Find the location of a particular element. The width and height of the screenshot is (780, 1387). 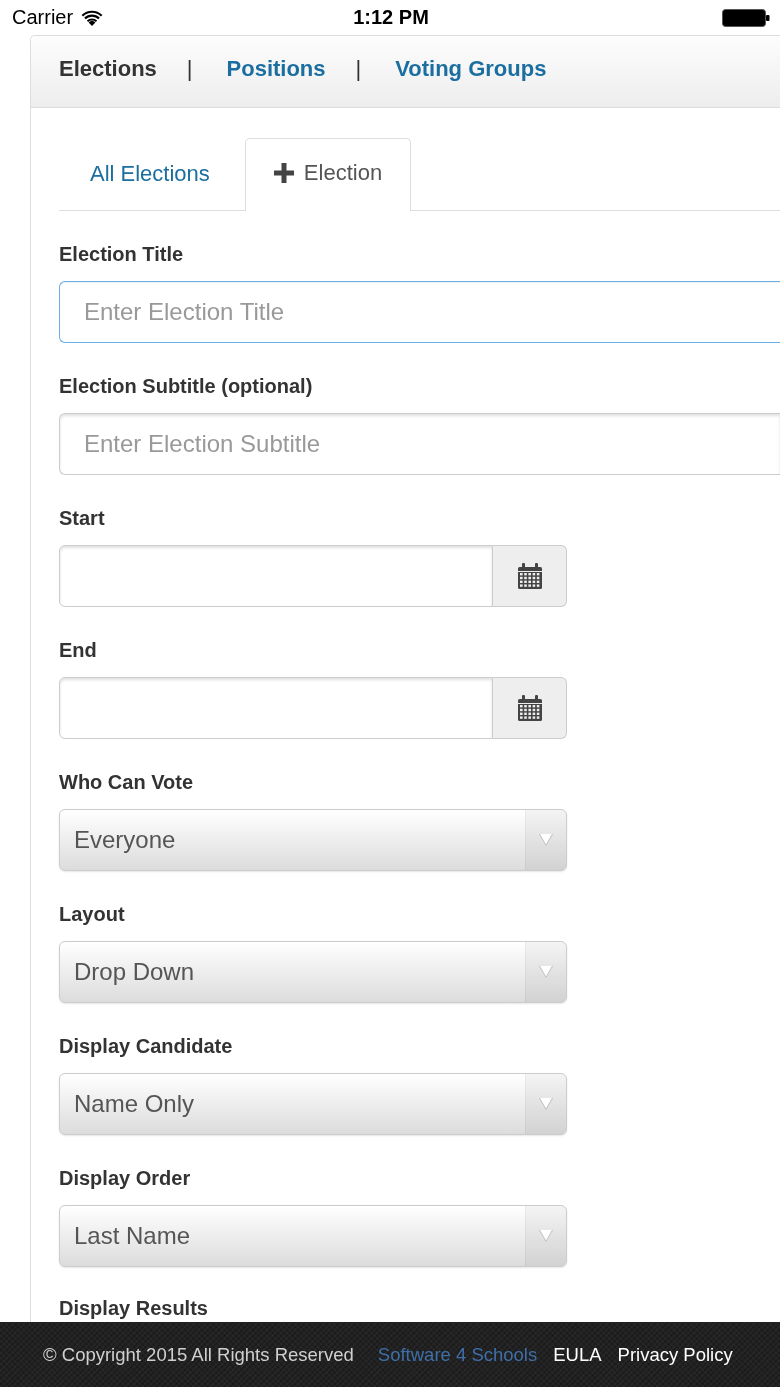

field-label: Election Subtitle (optional) is located at coordinates (186, 386).